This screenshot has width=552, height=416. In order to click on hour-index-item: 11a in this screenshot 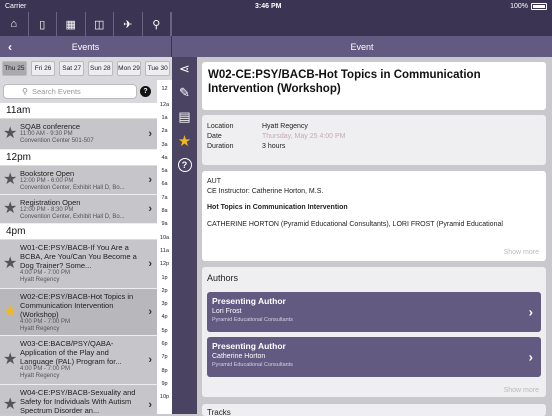, I will do `click(164, 250)`.